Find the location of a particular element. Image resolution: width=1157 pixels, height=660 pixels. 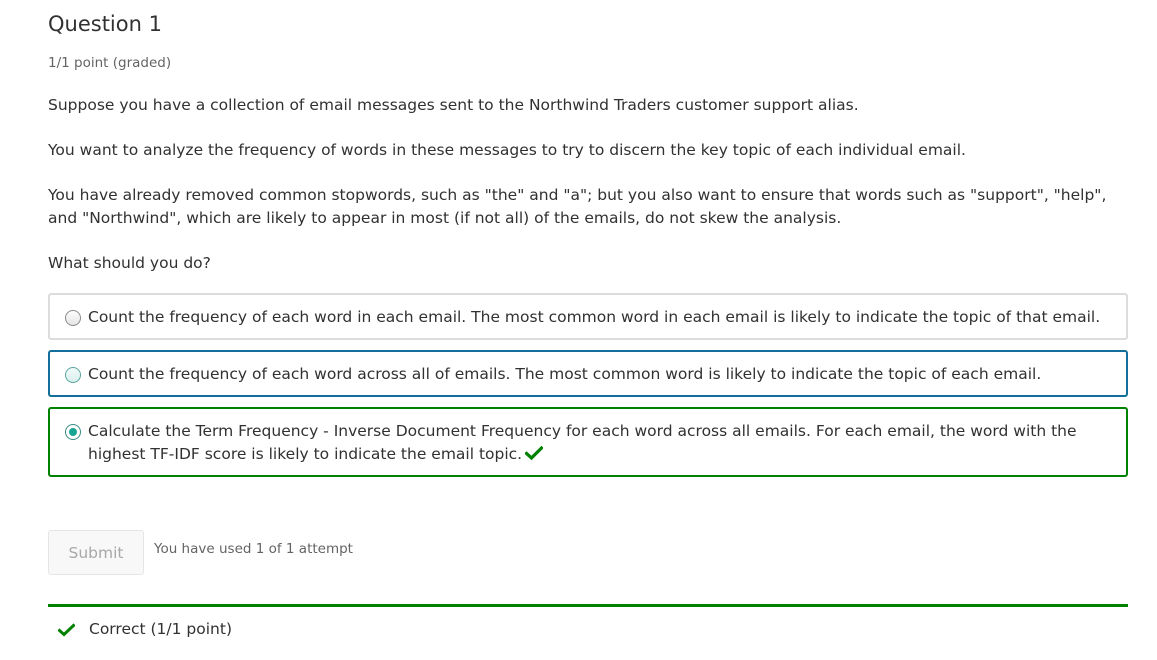

answer-status-bar: Correct (1/1 point) is located at coordinates (588, 632).